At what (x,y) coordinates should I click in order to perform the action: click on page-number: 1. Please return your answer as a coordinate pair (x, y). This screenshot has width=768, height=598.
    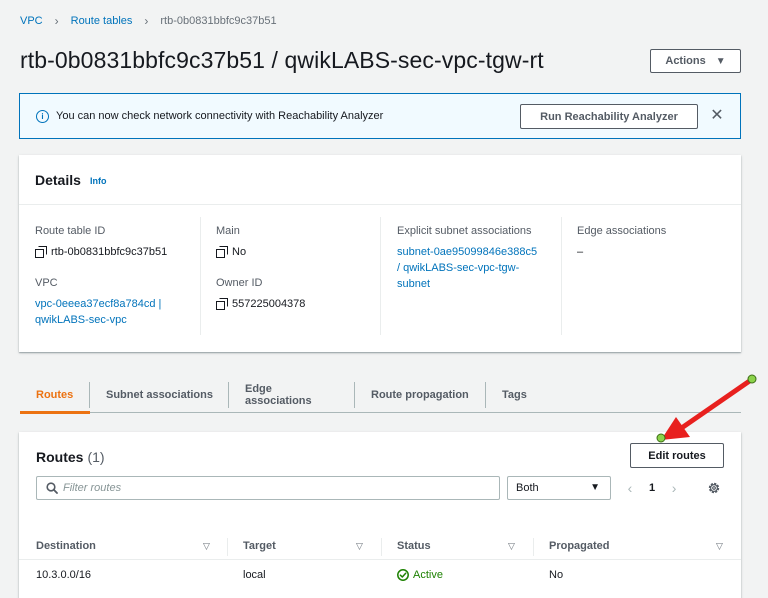
    Looking at the image, I should click on (652, 488).